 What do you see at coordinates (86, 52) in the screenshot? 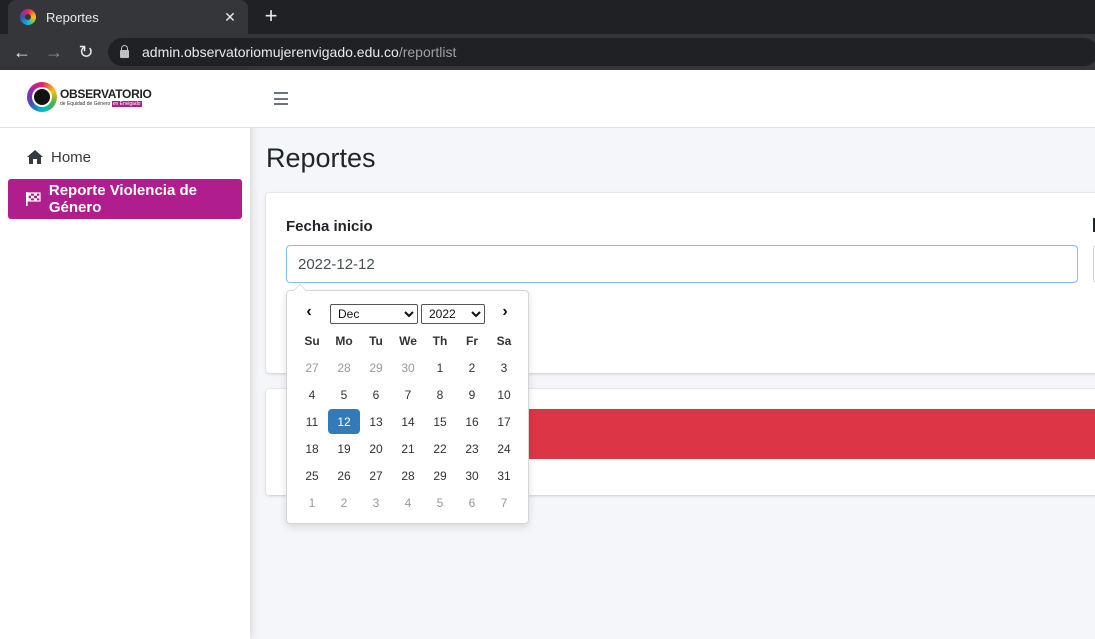
I see `reload-icon: ↻` at bounding box center [86, 52].